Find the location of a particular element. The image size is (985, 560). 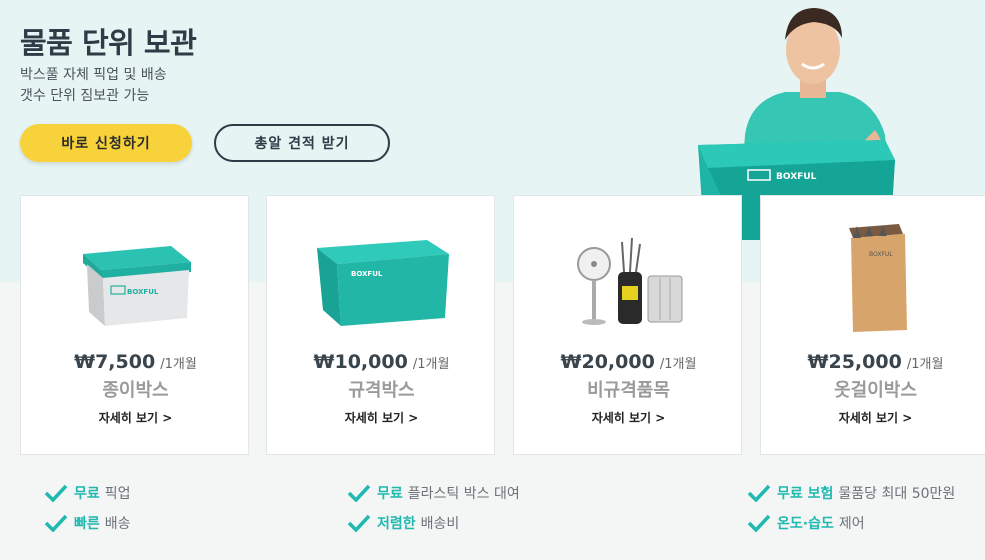

hero-box-brand: BOXFUL is located at coordinates (796, 177).